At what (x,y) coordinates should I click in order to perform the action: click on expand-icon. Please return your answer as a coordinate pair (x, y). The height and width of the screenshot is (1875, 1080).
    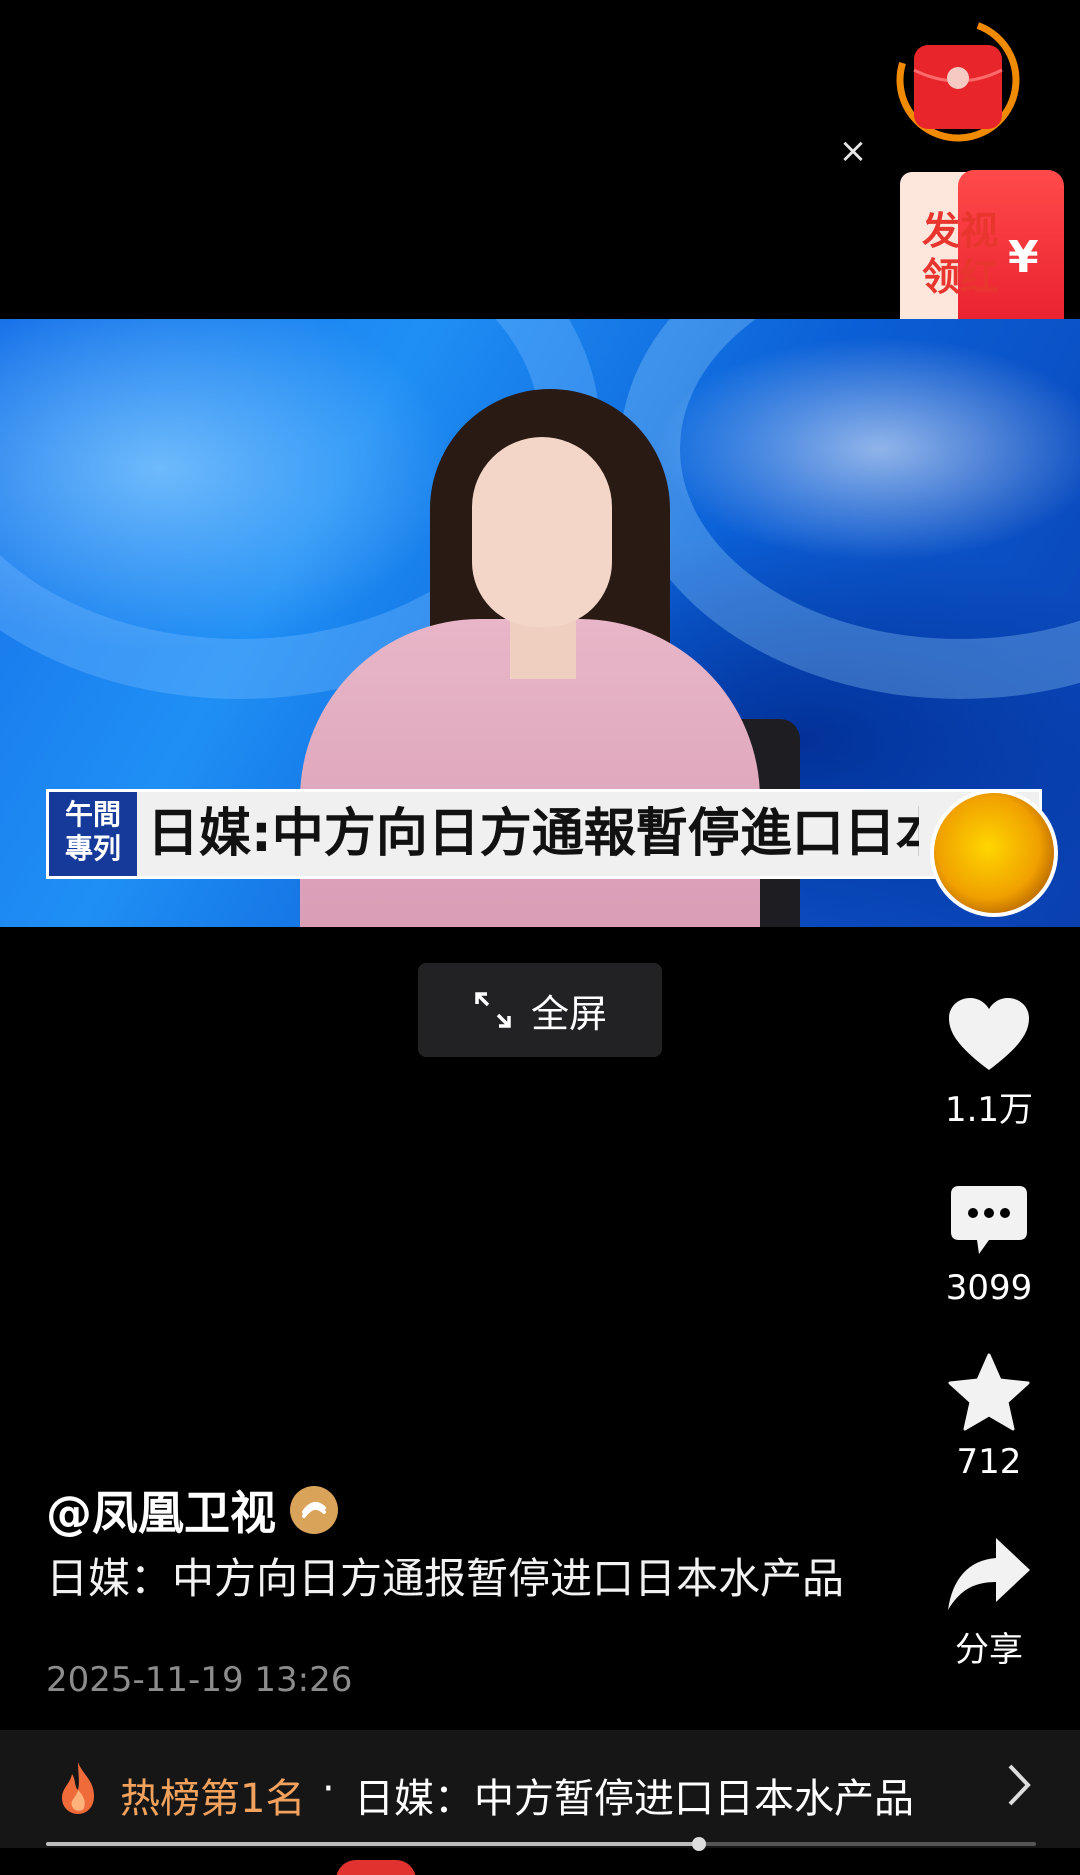
    Looking at the image, I should click on (493, 1010).